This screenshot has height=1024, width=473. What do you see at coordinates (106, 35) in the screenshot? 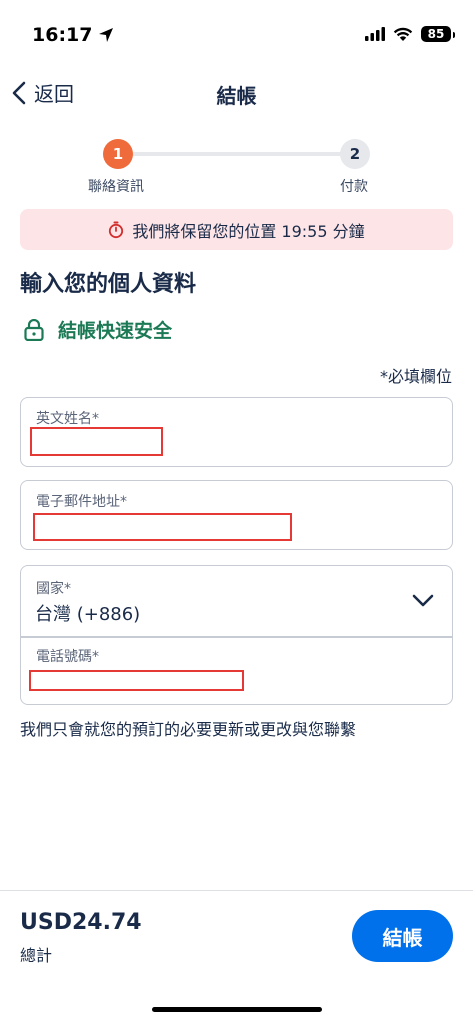
I see `location-arrow-icon` at bounding box center [106, 35].